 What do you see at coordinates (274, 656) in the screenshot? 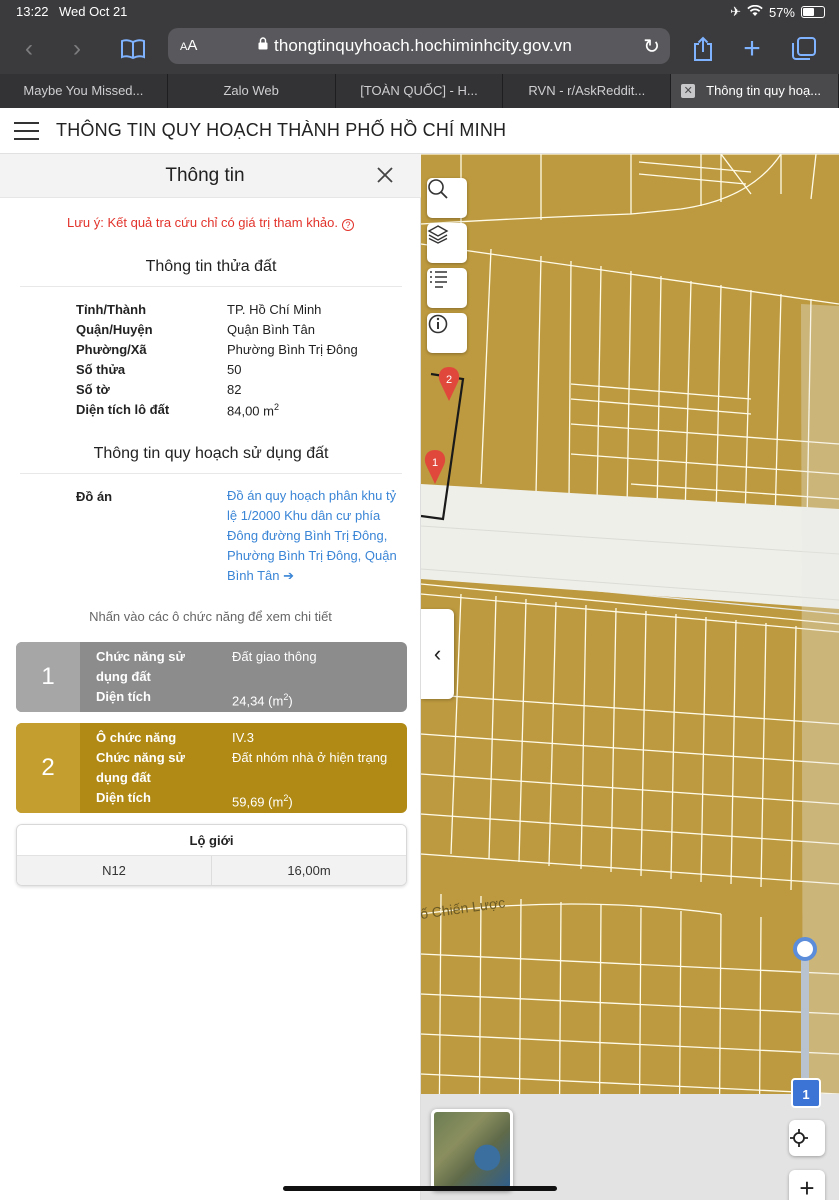
I see `card-value: Đất giao thông` at bounding box center [274, 656].